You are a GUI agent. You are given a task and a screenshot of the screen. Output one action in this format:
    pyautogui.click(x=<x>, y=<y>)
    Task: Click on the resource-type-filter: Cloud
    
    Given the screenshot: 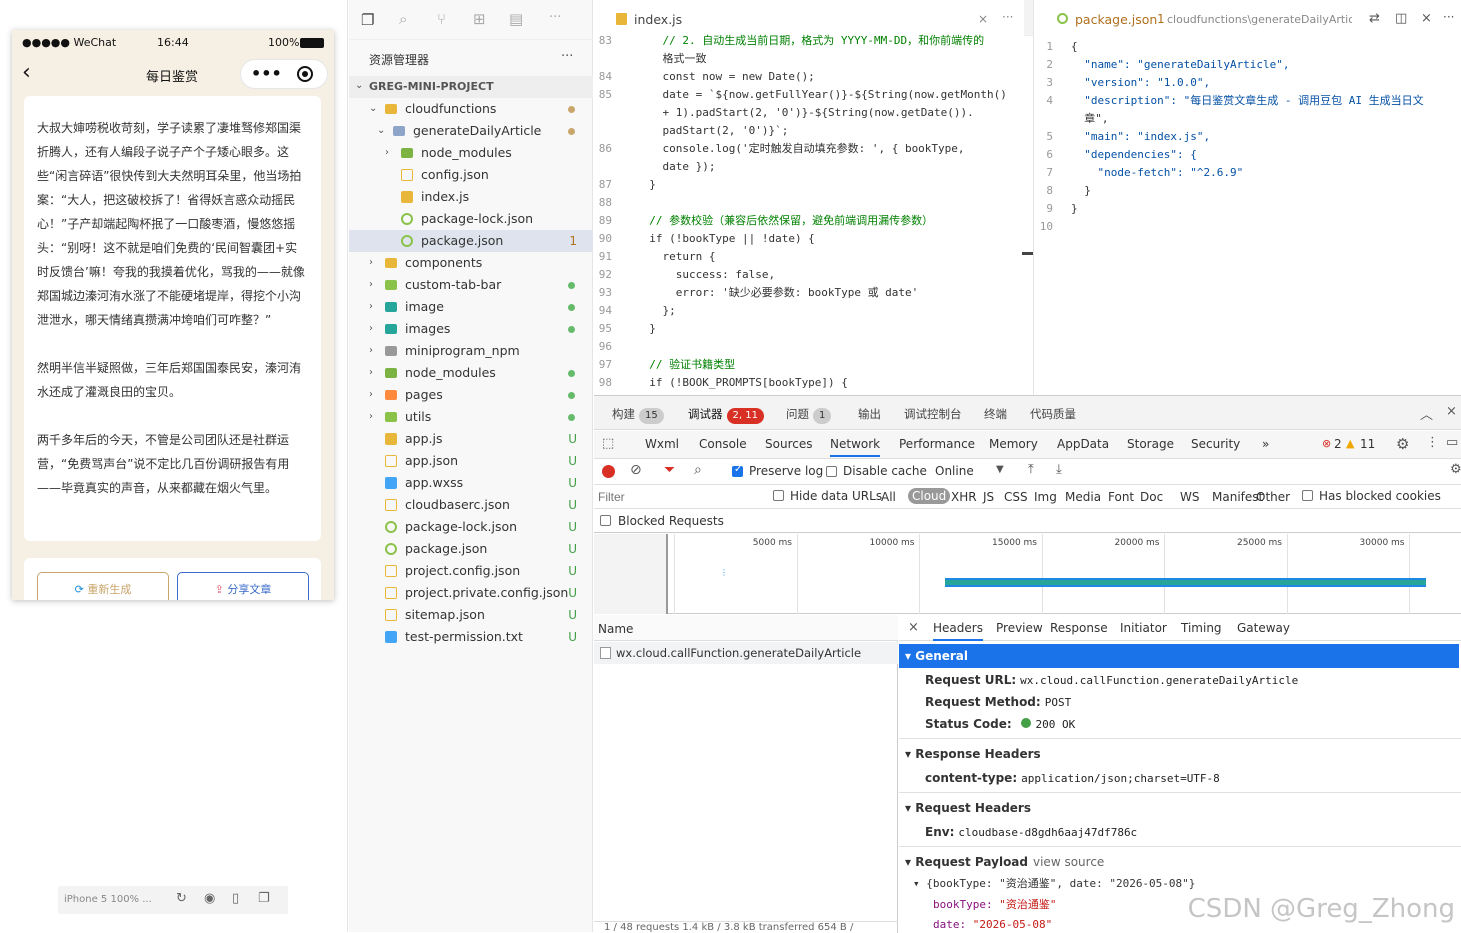 What is the action you would take?
    pyautogui.click(x=929, y=496)
    